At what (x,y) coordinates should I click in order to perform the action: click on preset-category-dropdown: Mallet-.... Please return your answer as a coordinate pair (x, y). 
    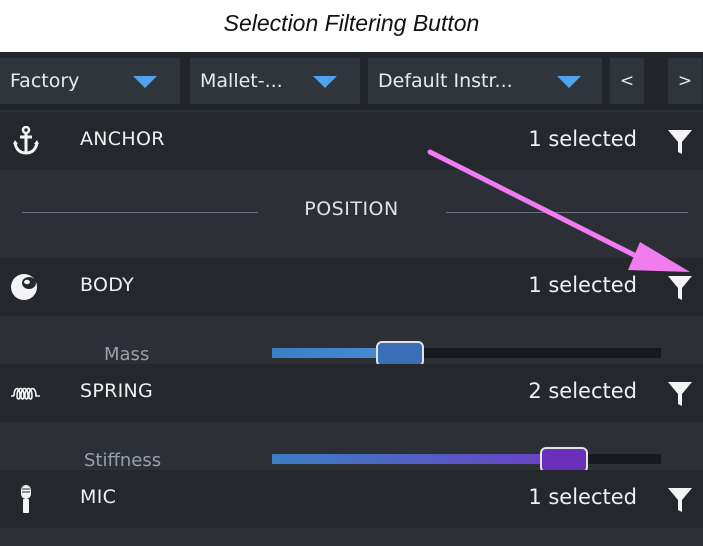
    Looking at the image, I should click on (275, 81).